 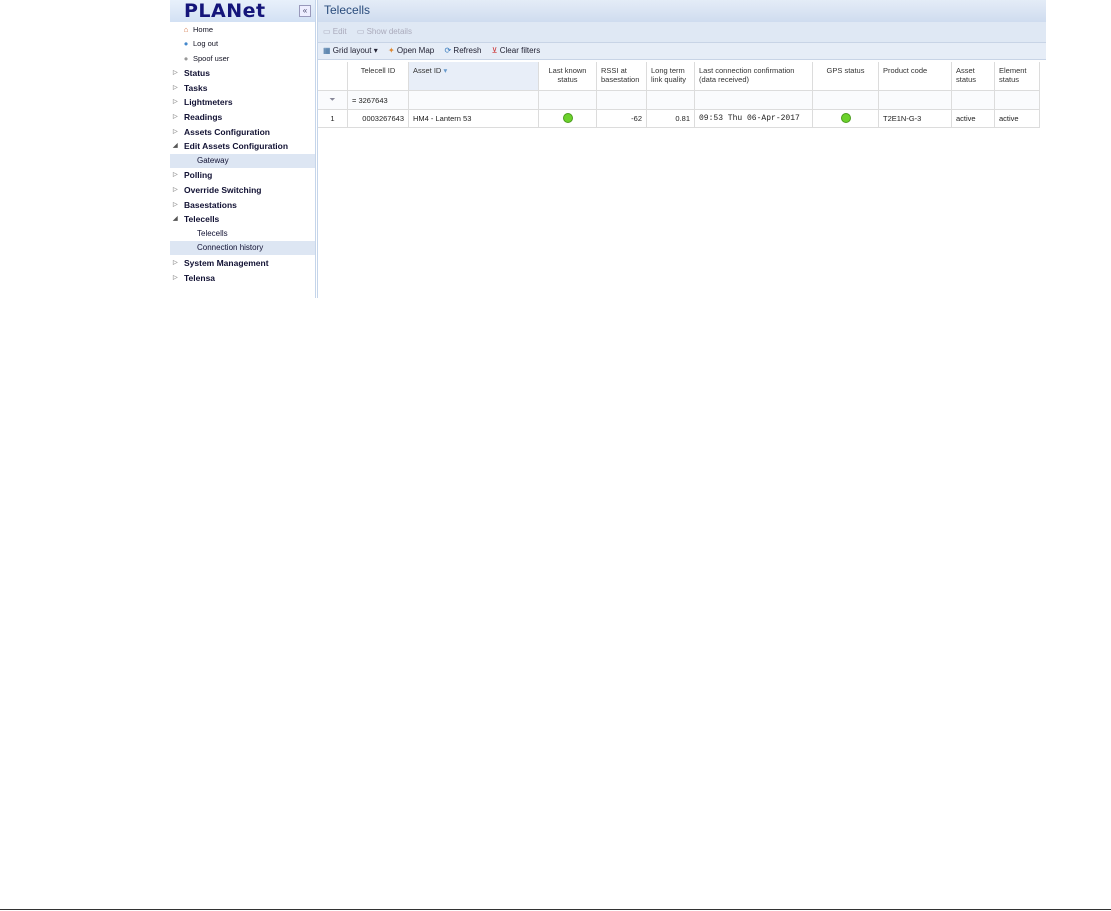 I want to click on item-label: System Management, so click(x=226, y=263).